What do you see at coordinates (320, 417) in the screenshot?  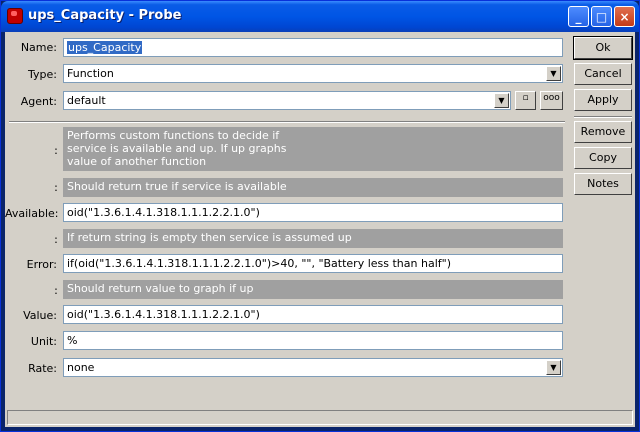 I see `status-bar` at bounding box center [320, 417].